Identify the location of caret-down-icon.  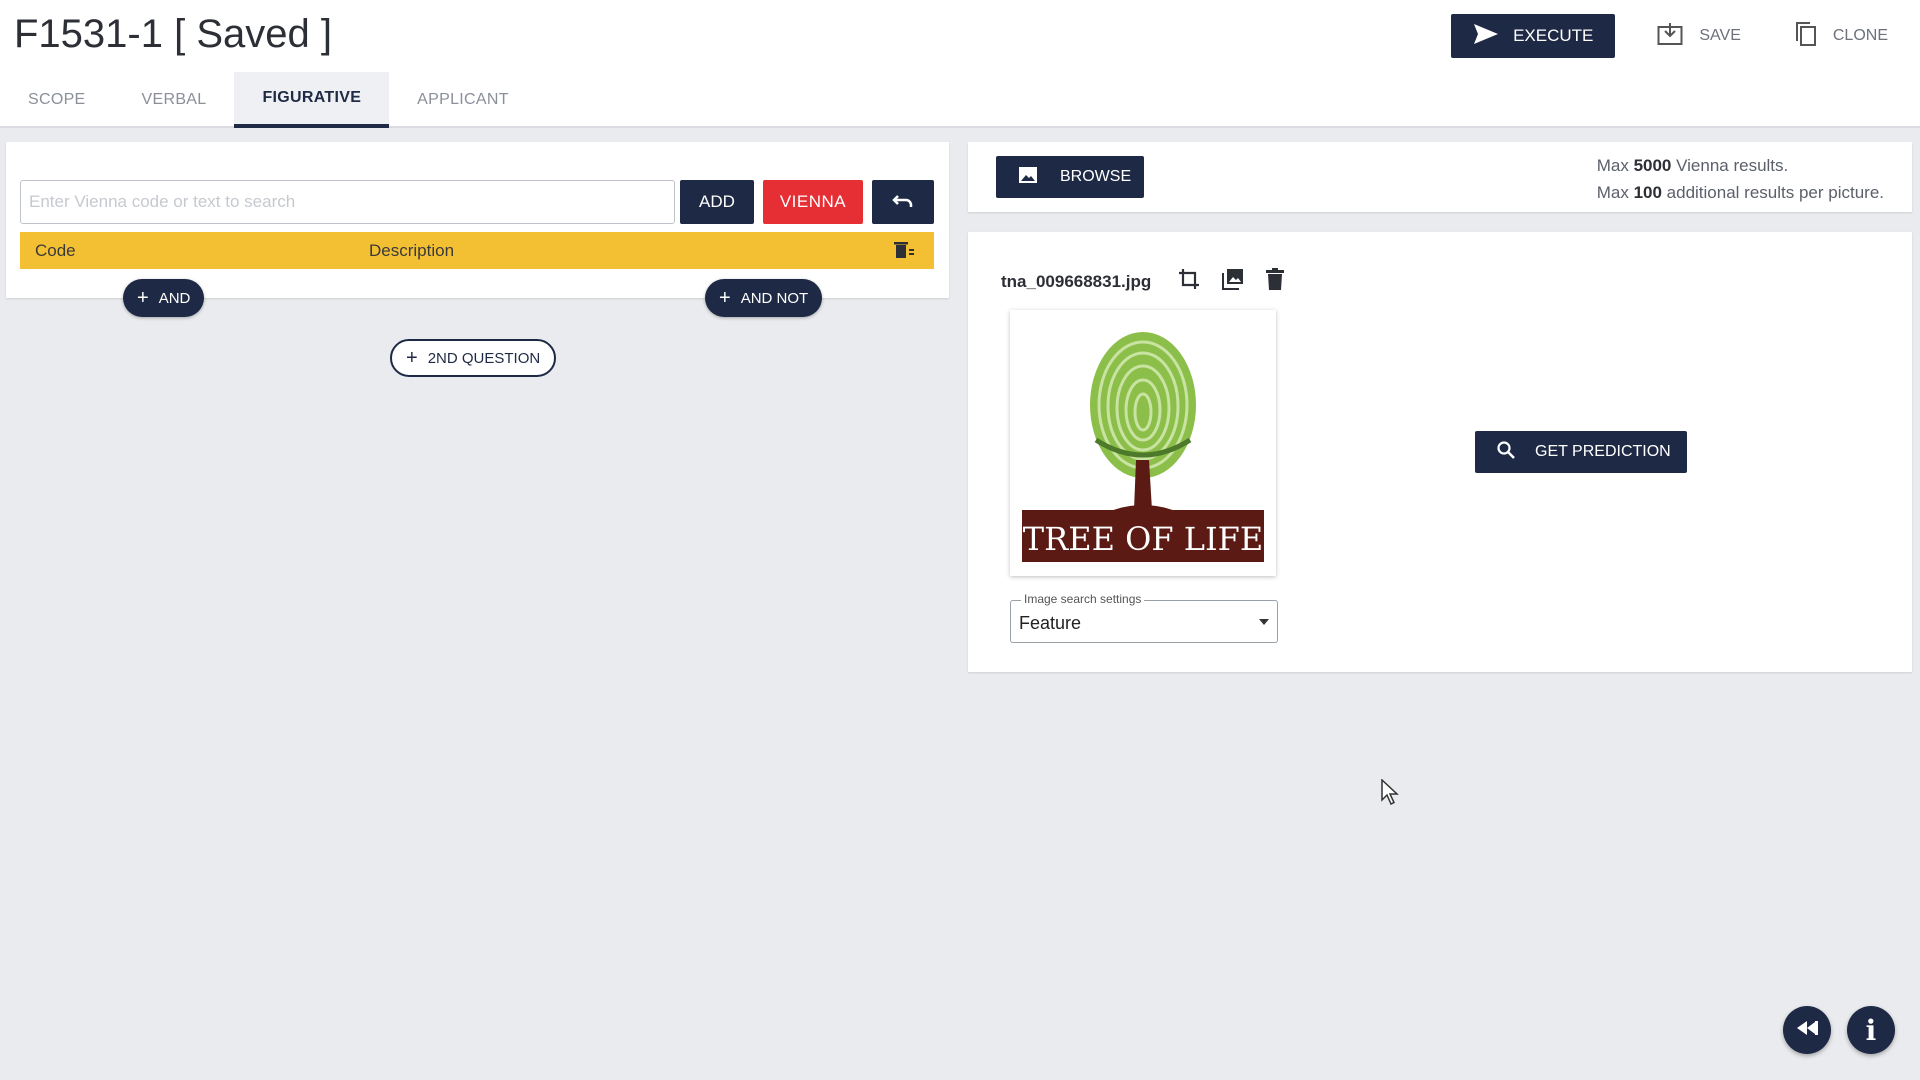
(1264, 622).